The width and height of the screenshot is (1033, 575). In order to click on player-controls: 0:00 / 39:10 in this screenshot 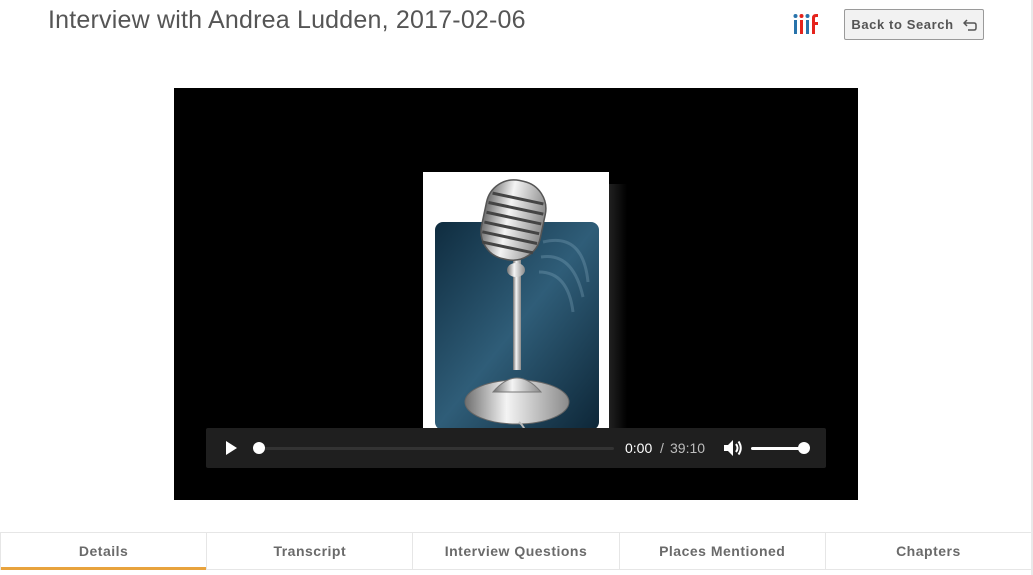, I will do `click(516, 448)`.